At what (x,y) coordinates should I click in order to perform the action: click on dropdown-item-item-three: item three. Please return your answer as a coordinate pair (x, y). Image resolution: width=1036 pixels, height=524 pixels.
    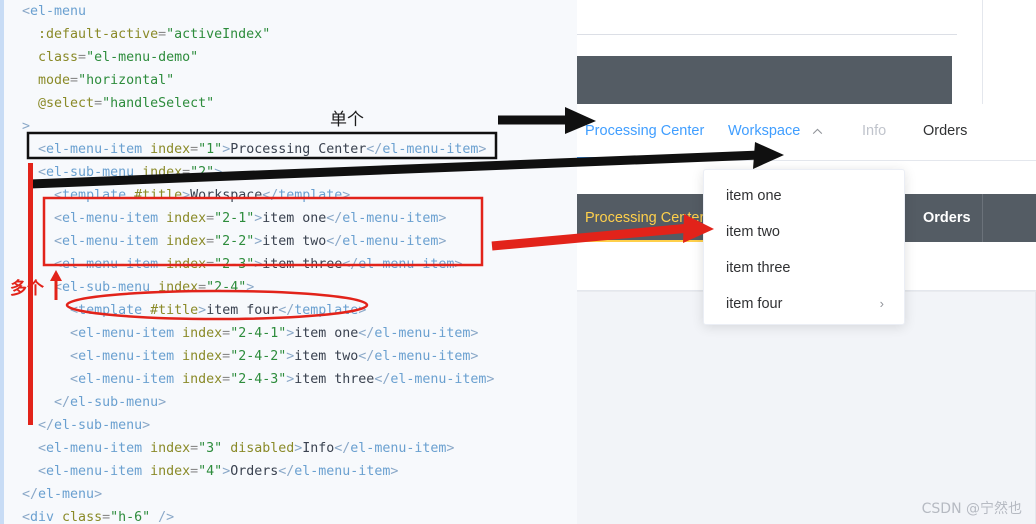
    Looking at the image, I should click on (804, 268).